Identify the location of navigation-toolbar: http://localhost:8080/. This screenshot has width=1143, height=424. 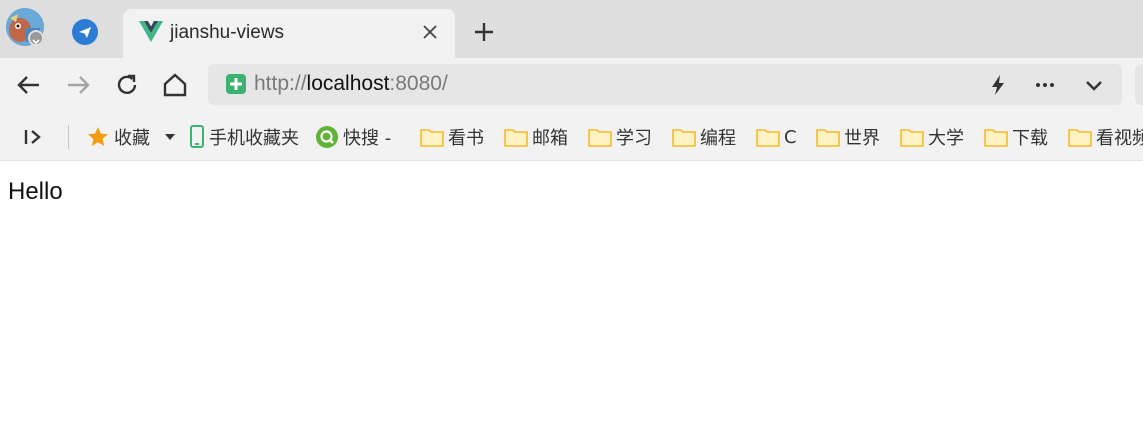
(571, 85).